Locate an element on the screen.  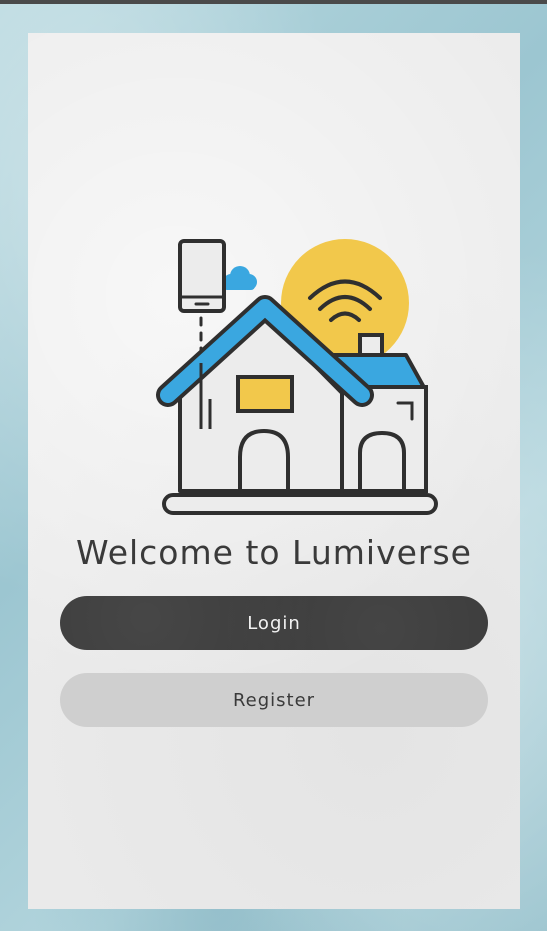
cloud-icon is located at coordinates (240, 278).